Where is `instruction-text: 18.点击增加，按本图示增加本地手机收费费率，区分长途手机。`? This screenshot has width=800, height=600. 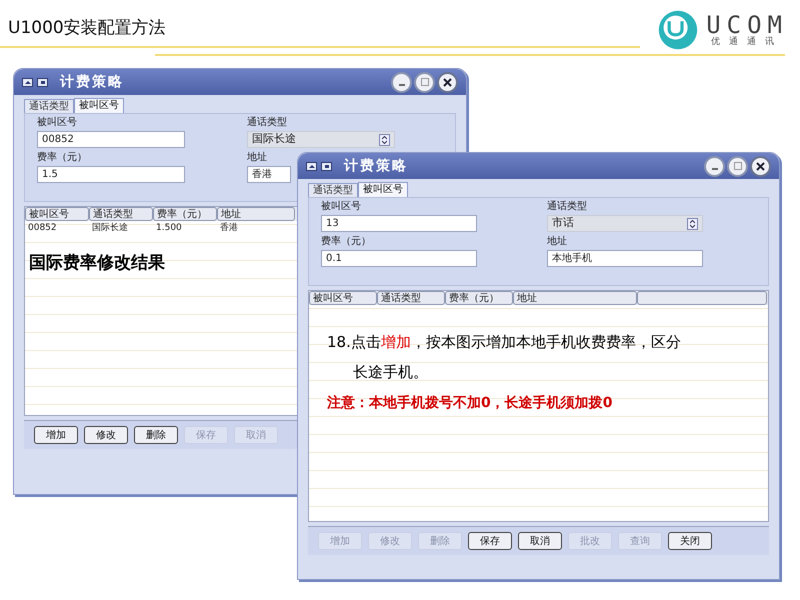
instruction-text: 18.点击增加，按本图示增加本地手机收费费率，区分长途手机。 is located at coordinates (504, 357).